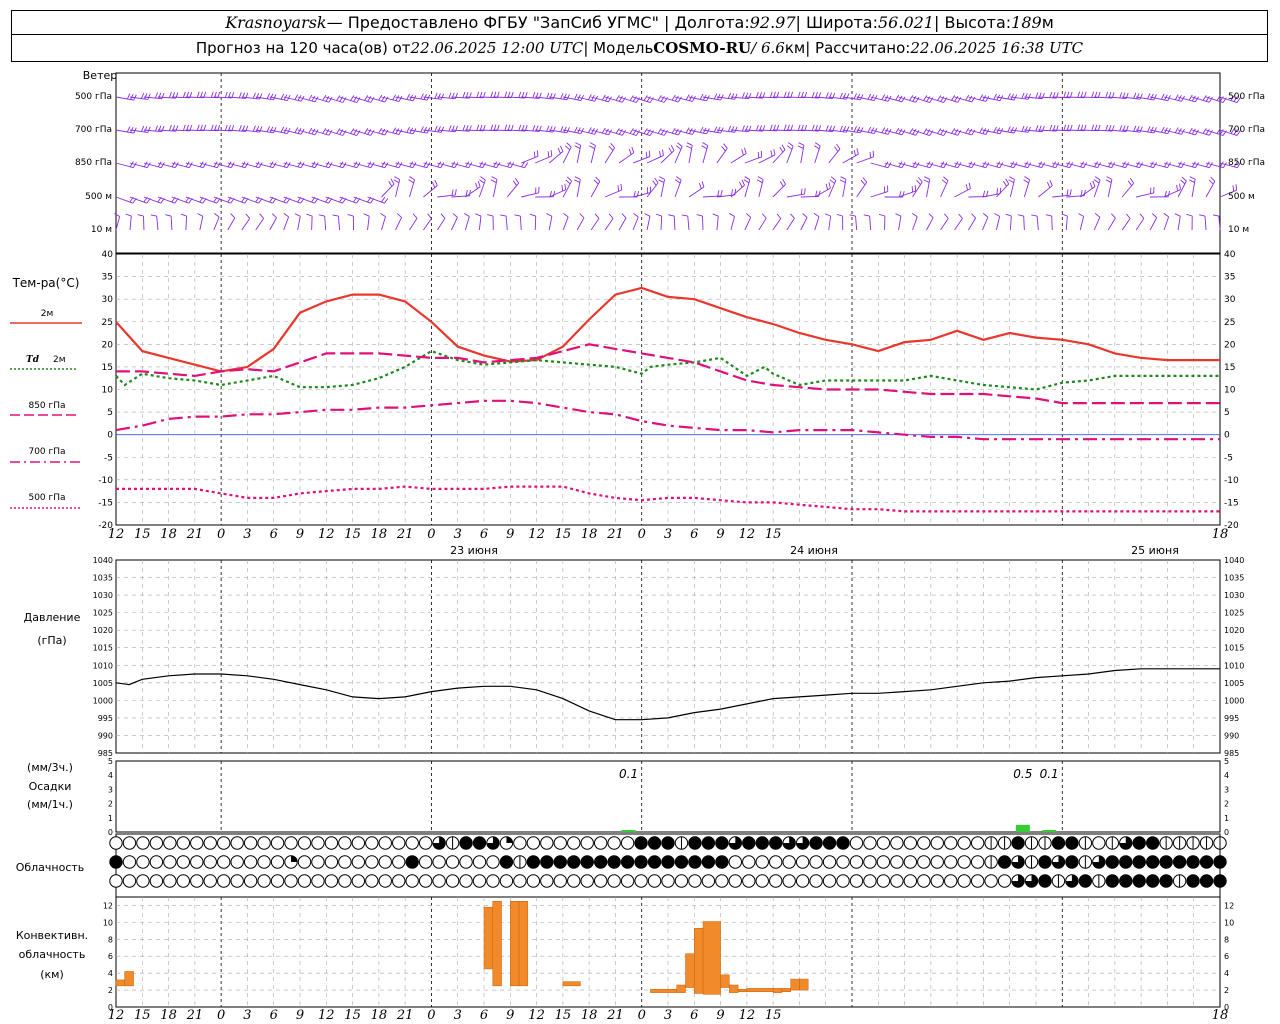  Describe the element at coordinates (1234, 560) in the screenshot. I see `pressure-tick-label: 1040` at that location.